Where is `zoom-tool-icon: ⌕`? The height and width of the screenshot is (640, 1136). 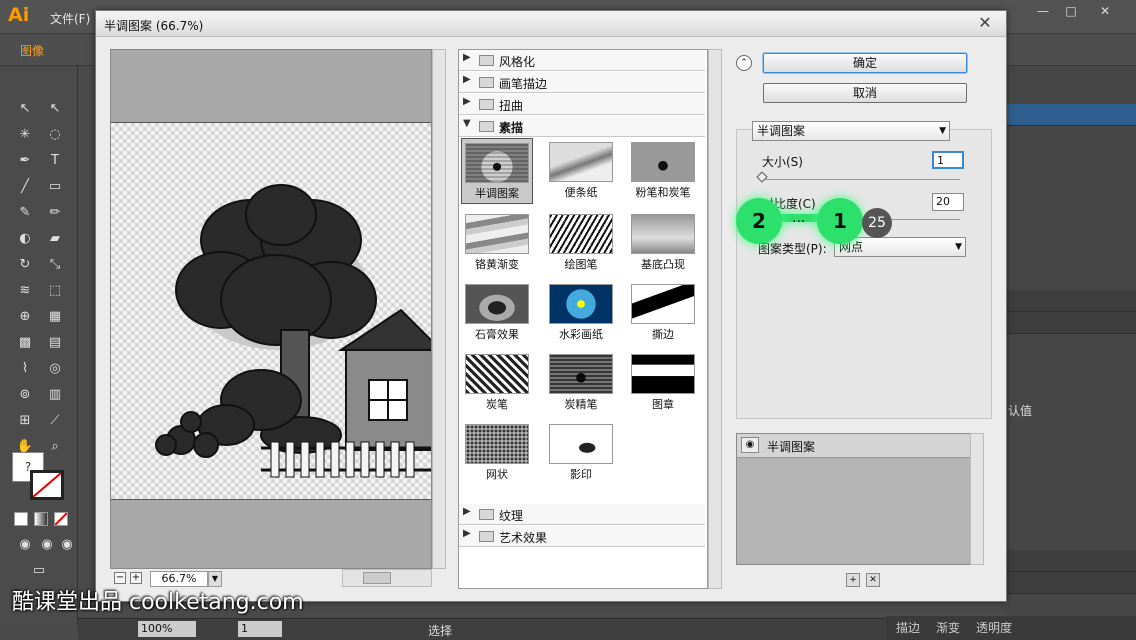 zoom-tool-icon: ⌕ is located at coordinates (55, 447).